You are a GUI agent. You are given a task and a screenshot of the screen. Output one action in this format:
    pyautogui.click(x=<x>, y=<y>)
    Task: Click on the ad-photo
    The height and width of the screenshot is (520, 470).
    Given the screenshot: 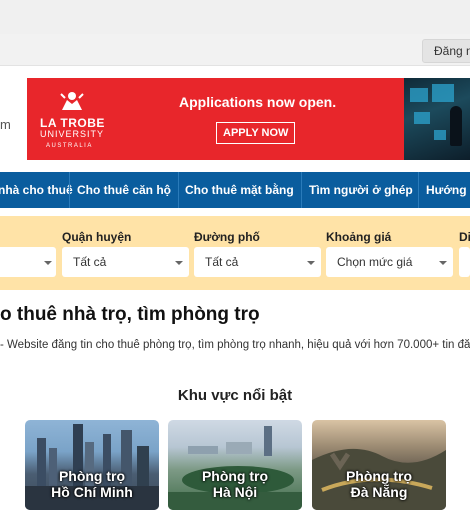 What is the action you would take?
    pyautogui.click(x=437, y=119)
    